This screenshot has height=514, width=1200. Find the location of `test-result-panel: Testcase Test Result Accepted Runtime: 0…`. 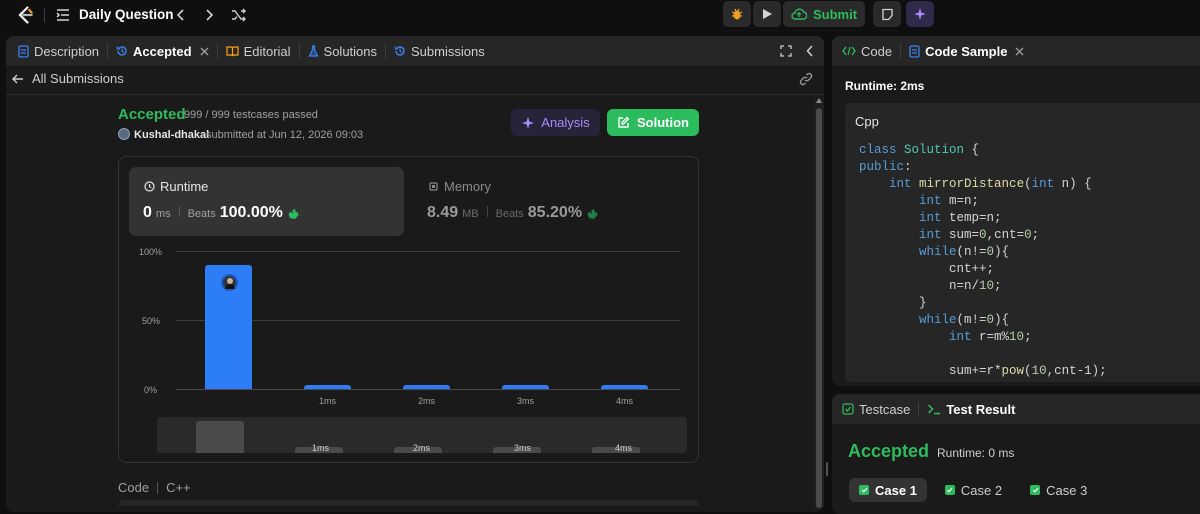

test-result-panel: Testcase Test Result Accepted Runtime: 0… is located at coordinates (1016, 454).